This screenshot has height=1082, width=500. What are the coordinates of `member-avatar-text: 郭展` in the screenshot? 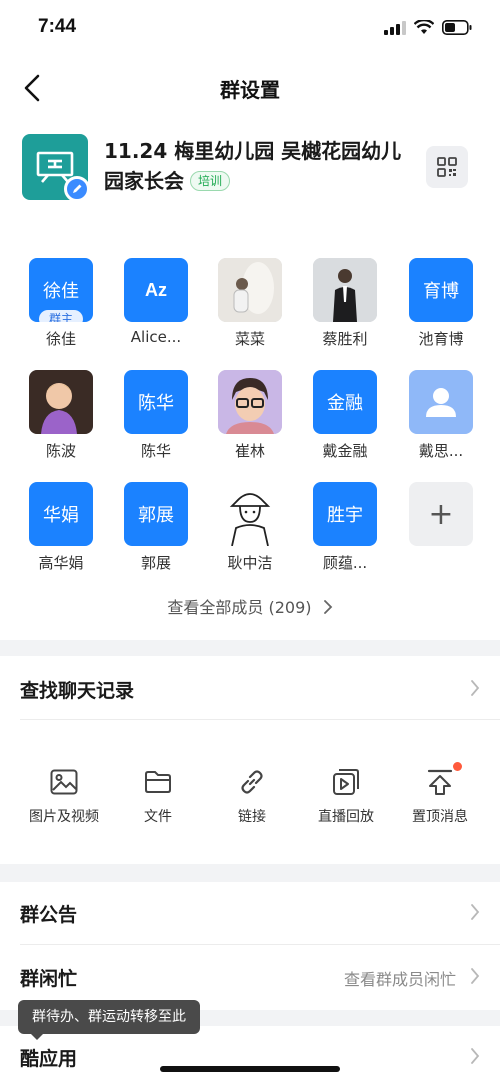 It's located at (156, 515).